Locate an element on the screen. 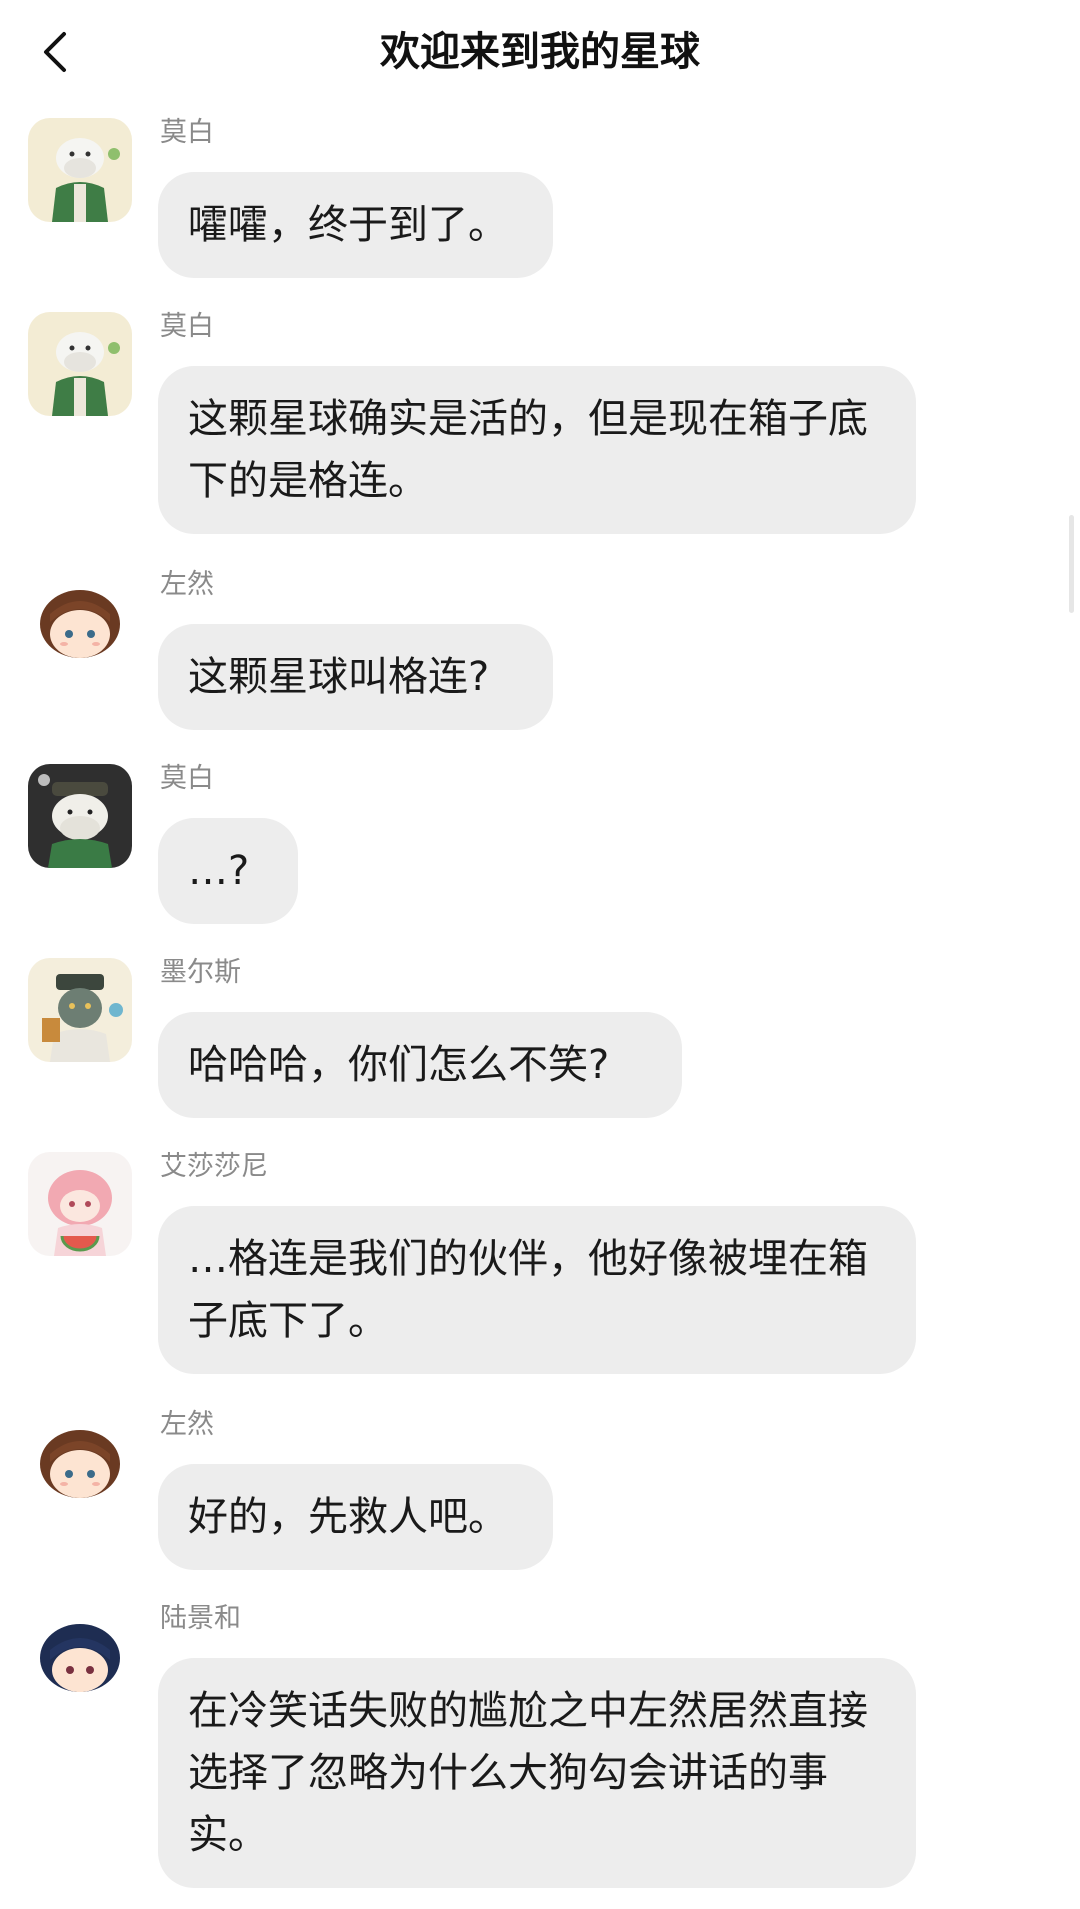 The width and height of the screenshot is (1080, 1909). message-bubble: …? is located at coordinates (228, 871).